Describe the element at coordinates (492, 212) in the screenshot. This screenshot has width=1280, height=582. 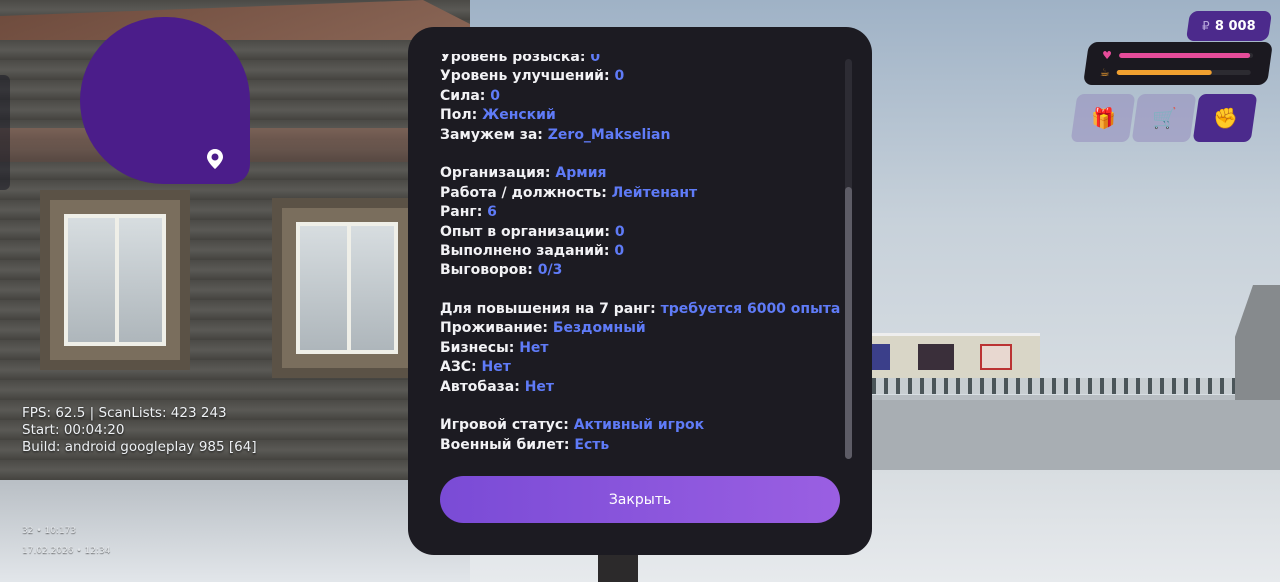
I see `stat-value: 6` at that location.